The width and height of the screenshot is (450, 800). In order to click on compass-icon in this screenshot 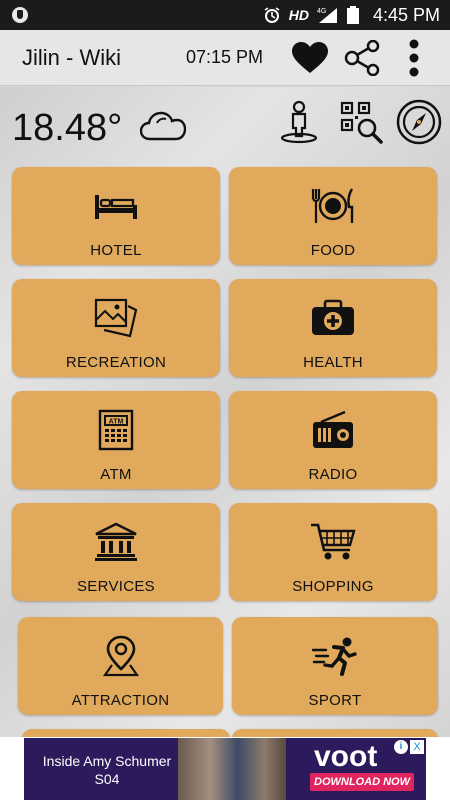, I will do `click(419, 122)`.